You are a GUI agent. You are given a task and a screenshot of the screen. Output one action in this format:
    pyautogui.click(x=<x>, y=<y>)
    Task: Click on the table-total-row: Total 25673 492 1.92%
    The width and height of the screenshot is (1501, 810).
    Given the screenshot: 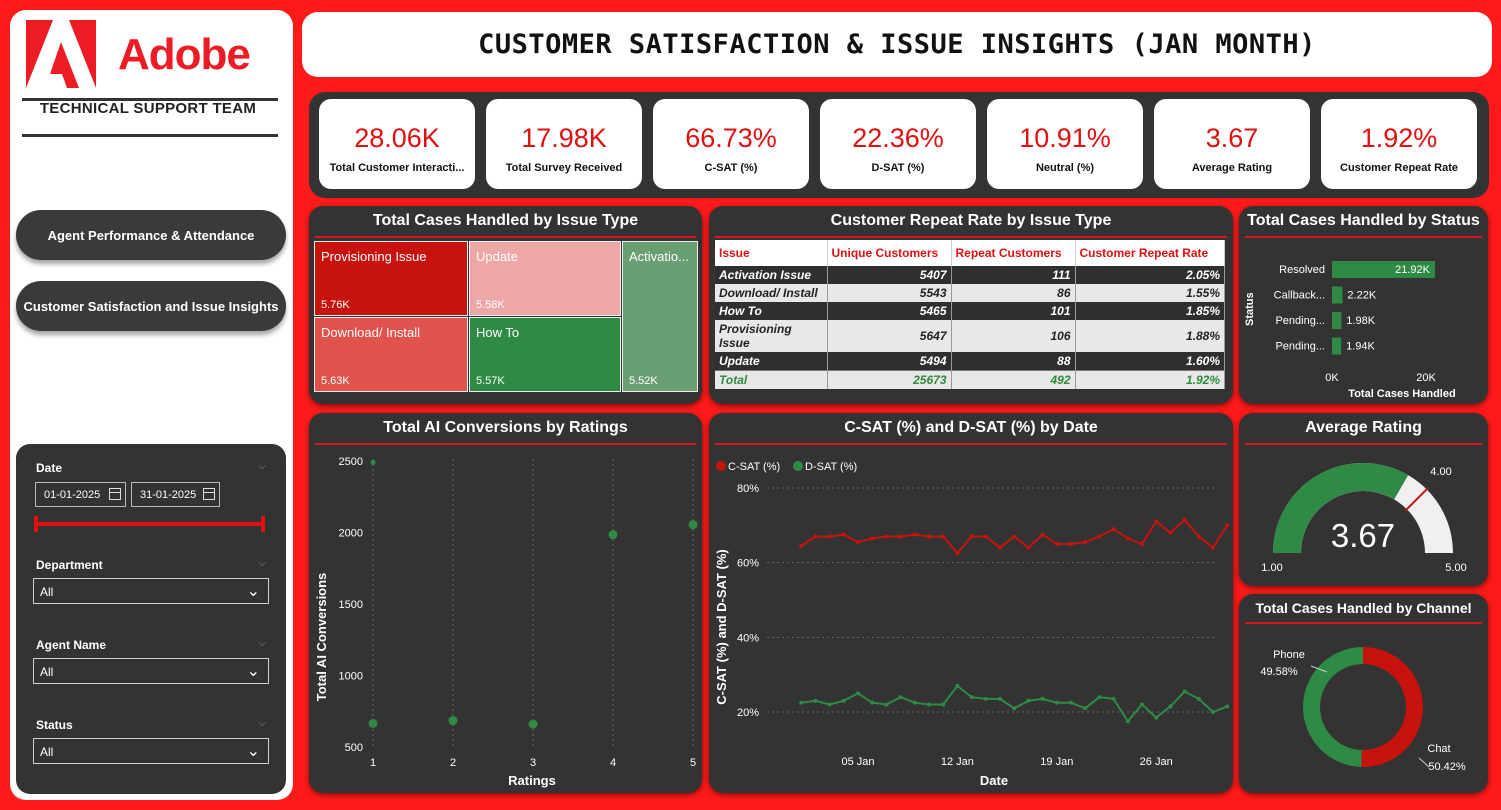 What is the action you would take?
    pyautogui.click(x=970, y=379)
    